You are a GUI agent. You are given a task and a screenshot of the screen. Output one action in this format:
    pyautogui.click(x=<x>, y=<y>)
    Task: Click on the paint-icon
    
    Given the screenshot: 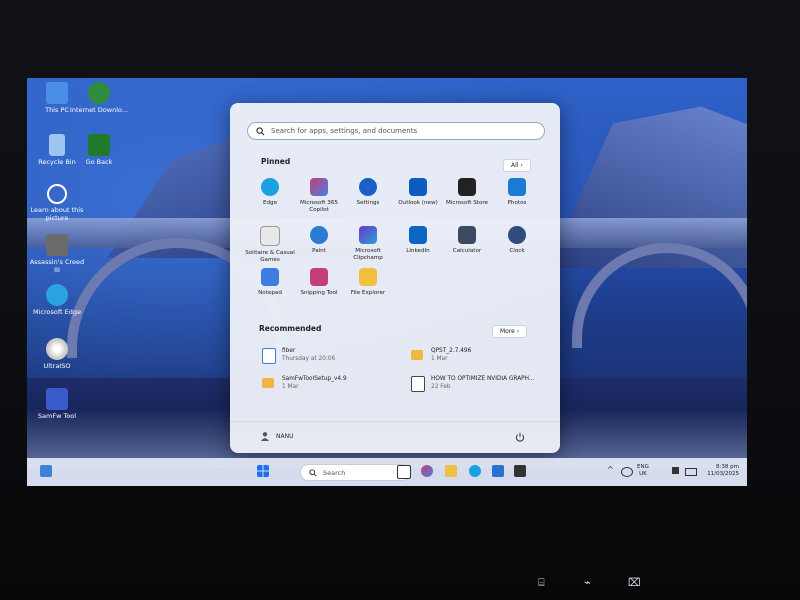 What is the action you would take?
    pyautogui.click(x=319, y=235)
    